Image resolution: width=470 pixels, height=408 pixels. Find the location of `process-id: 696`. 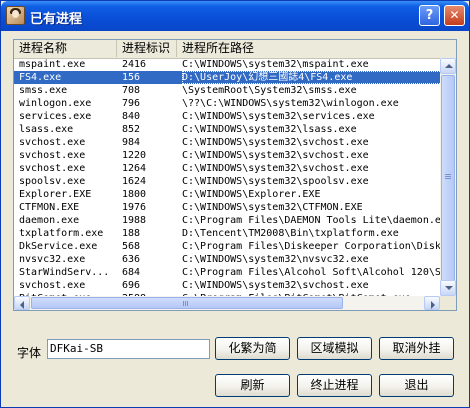

process-id: 696 is located at coordinates (131, 285).